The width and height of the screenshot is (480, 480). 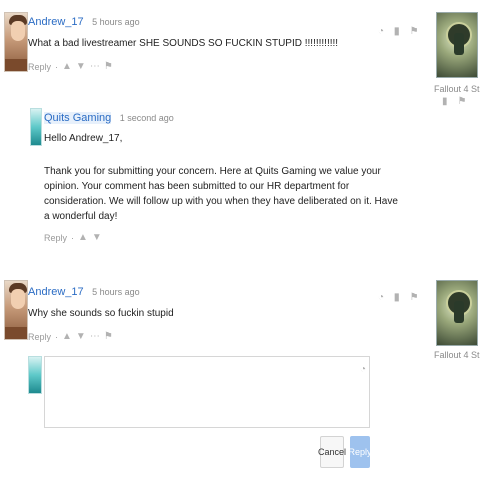 What do you see at coordinates (360, 452) in the screenshot?
I see `reply-button: Reply` at bounding box center [360, 452].